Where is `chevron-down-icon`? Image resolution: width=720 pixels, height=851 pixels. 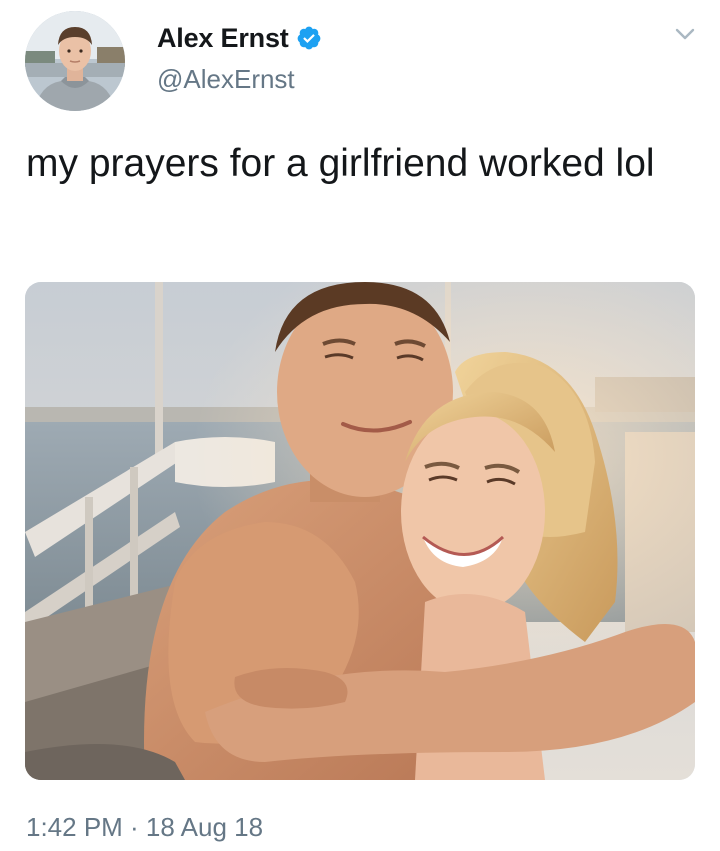
chevron-down-icon is located at coordinates (685, 34).